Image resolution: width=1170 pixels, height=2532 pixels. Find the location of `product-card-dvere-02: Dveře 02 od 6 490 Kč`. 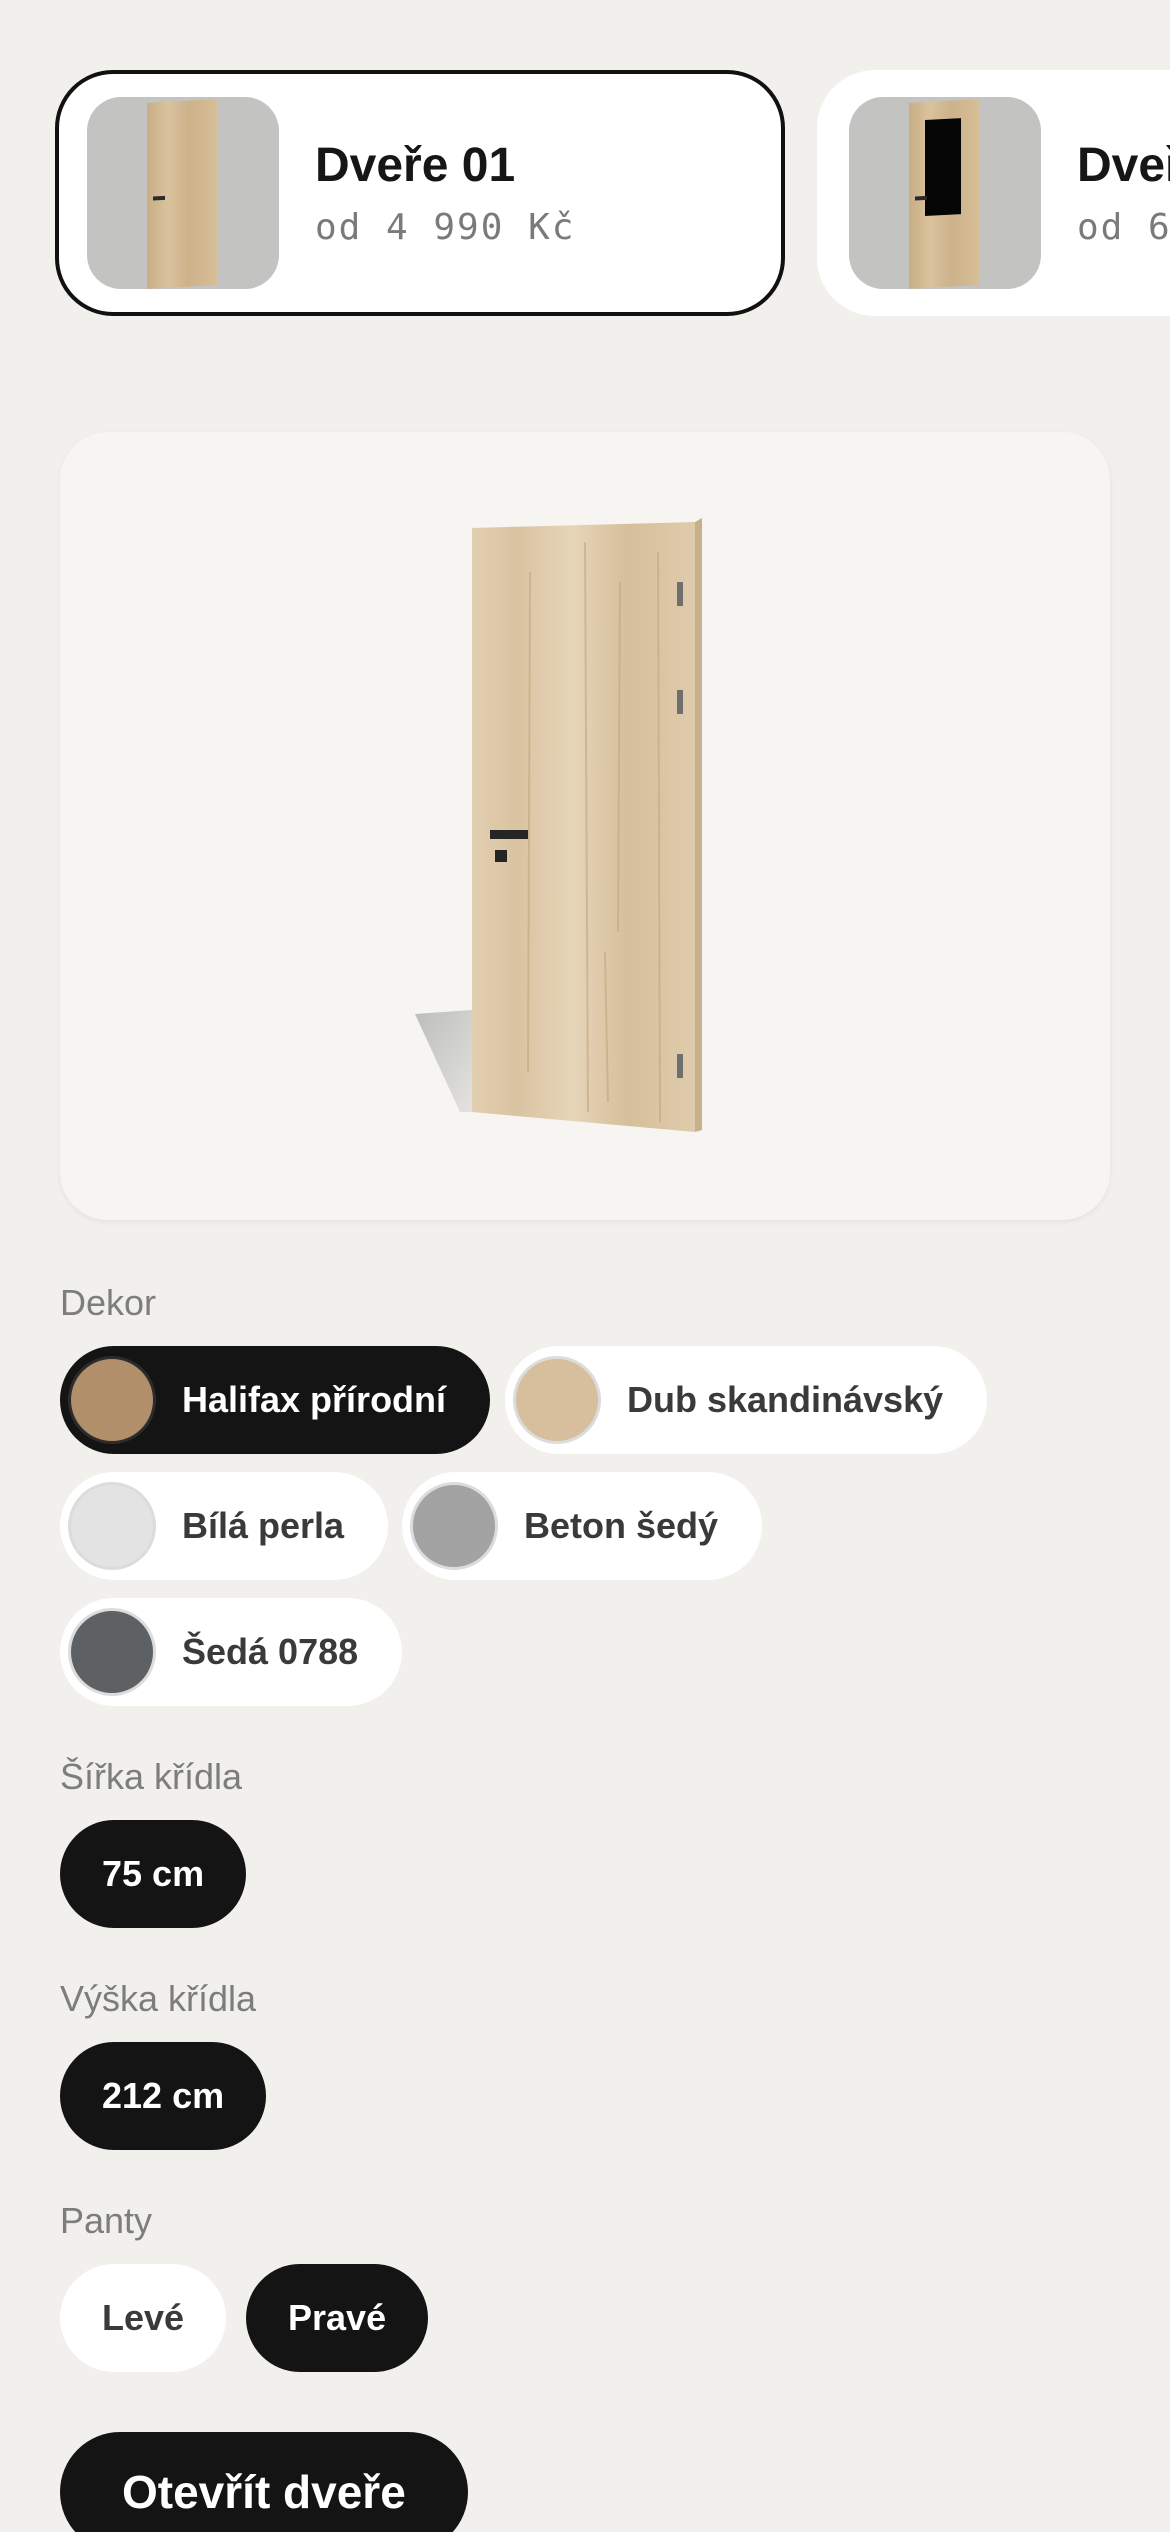

product-card-dvere-02: Dveře 02 od 6 490 Kč is located at coordinates (993, 193).